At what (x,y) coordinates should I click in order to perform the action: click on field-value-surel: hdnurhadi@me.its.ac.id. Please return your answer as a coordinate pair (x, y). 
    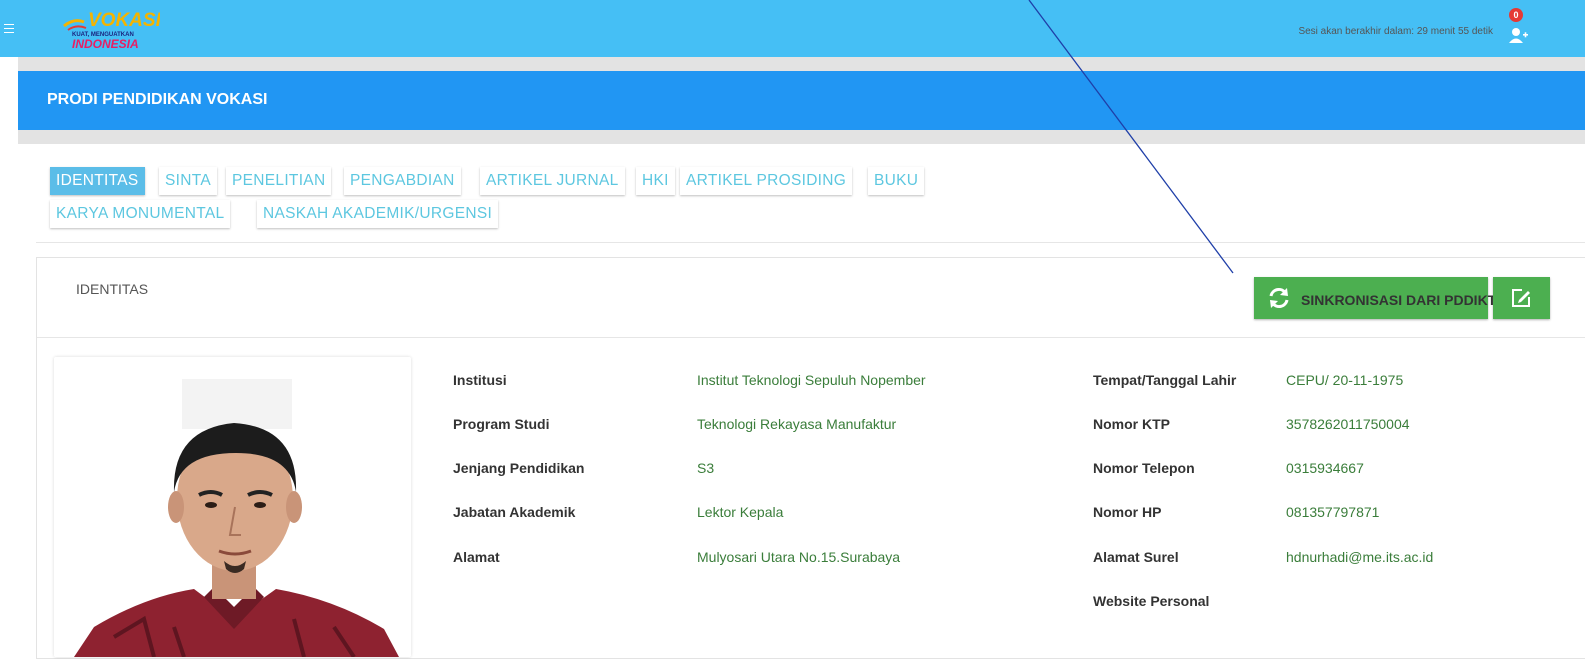
    Looking at the image, I should click on (1360, 557).